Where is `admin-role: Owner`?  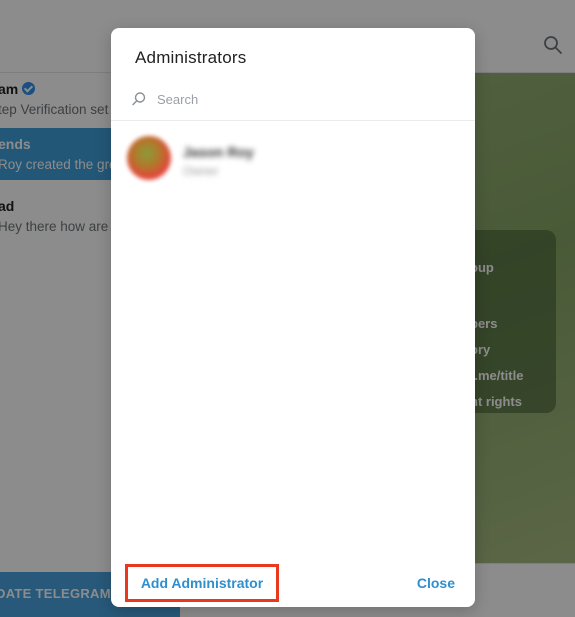 admin-role: Owner is located at coordinates (201, 171).